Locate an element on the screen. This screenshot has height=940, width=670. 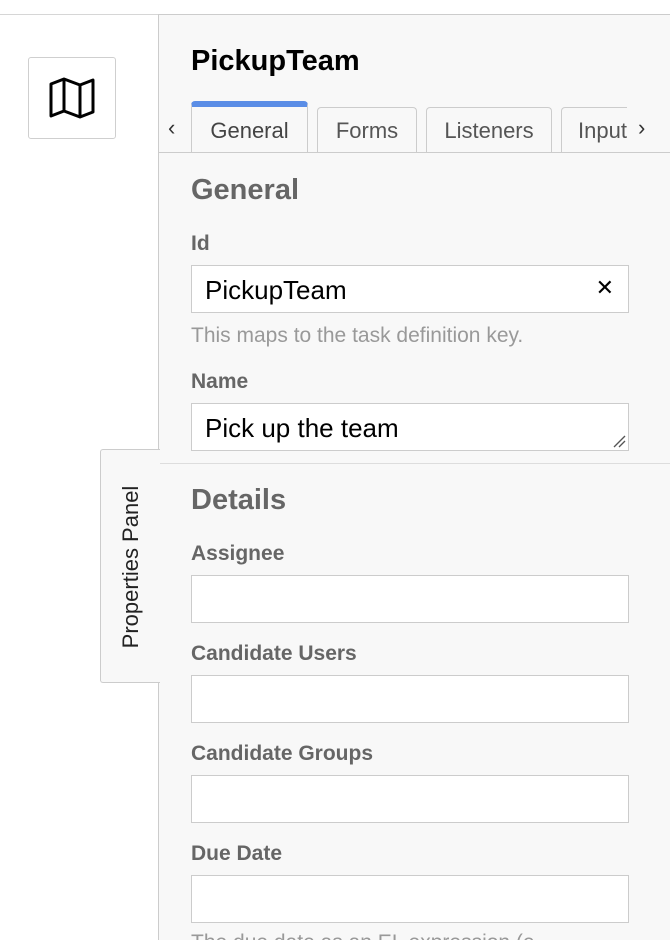
id-field-value: PickupTeam is located at coordinates (276, 290).